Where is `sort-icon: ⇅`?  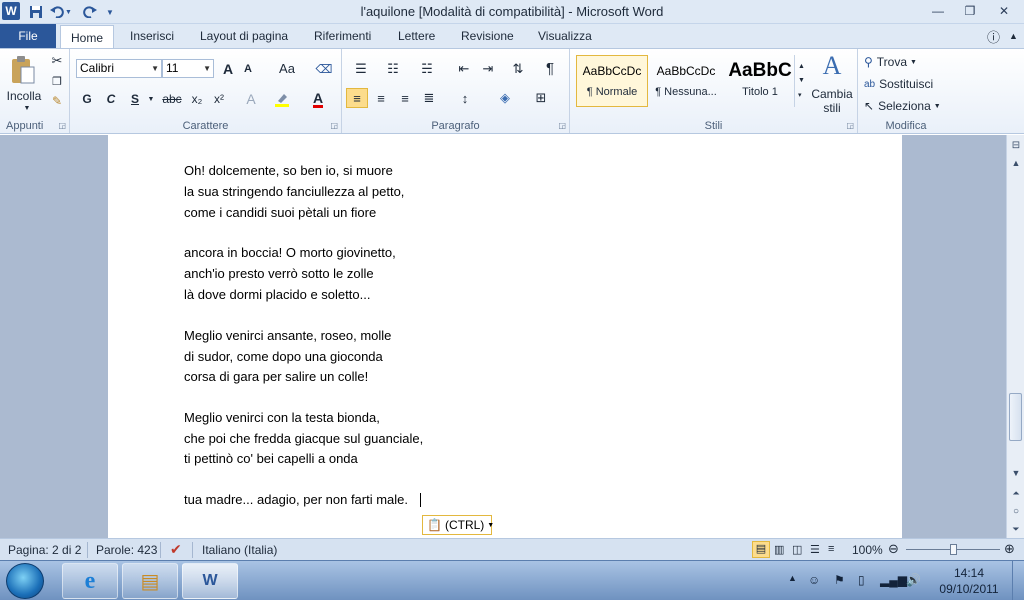
sort-icon: ⇅ is located at coordinates (518, 68).